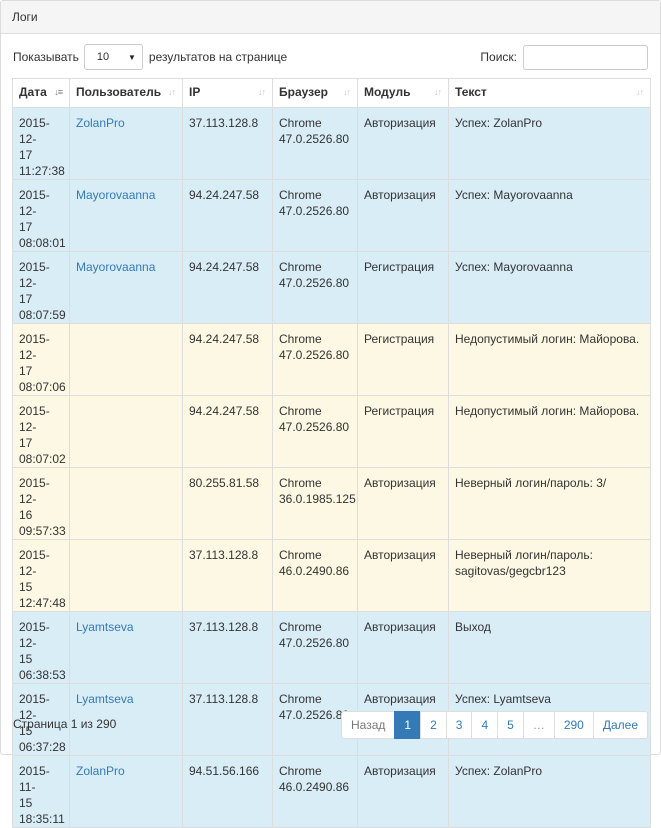 This screenshot has height=828, width=661. What do you see at coordinates (227, 503) in the screenshot?
I see `cell-ip: 80.255.81.58` at bounding box center [227, 503].